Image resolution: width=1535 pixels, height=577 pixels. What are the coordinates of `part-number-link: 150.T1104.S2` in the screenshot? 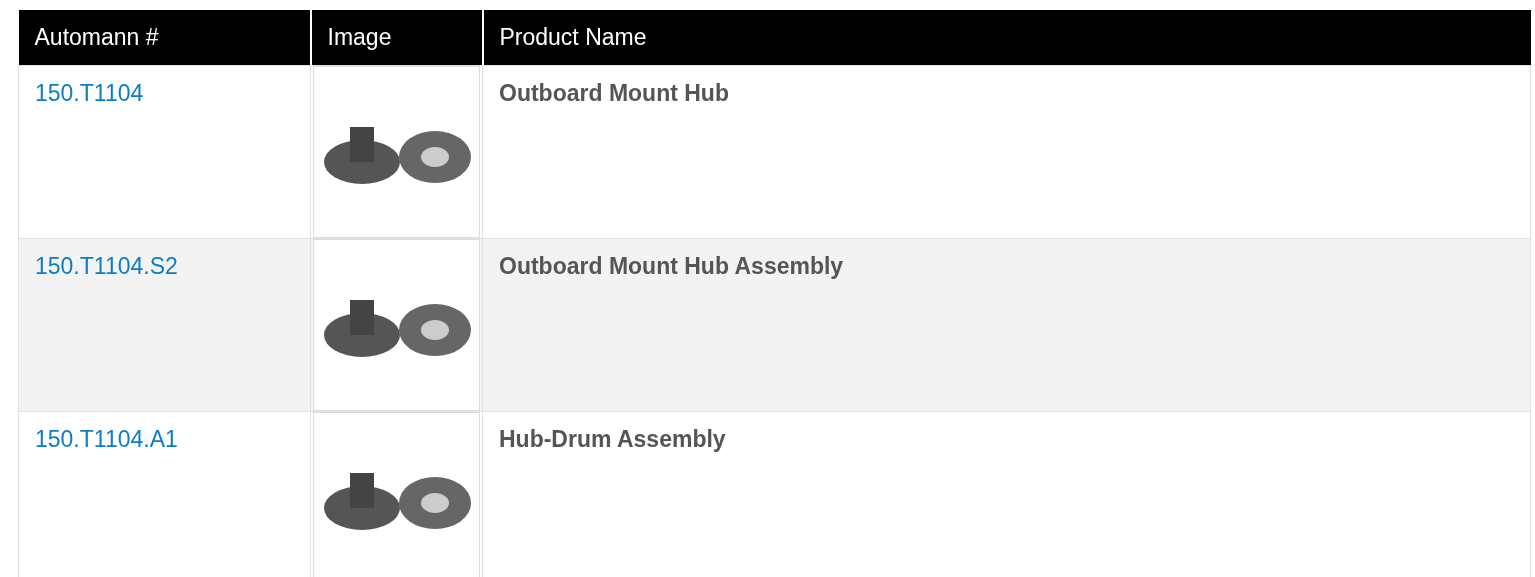 It's located at (106, 266).